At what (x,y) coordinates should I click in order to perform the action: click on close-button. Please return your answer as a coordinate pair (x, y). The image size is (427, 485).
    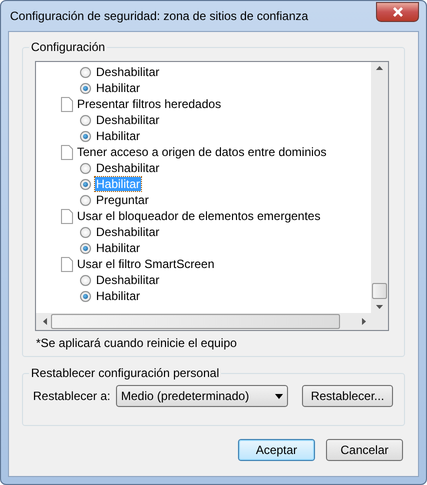
    Looking at the image, I should click on (397, 12).